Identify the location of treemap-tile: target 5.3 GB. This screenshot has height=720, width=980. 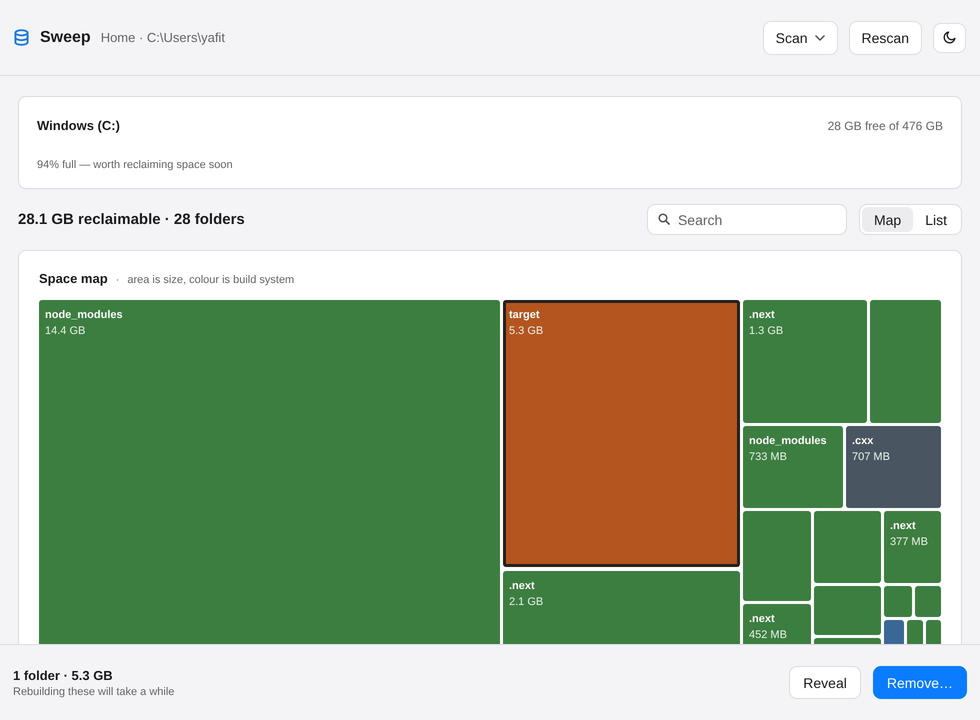
(621, 433).